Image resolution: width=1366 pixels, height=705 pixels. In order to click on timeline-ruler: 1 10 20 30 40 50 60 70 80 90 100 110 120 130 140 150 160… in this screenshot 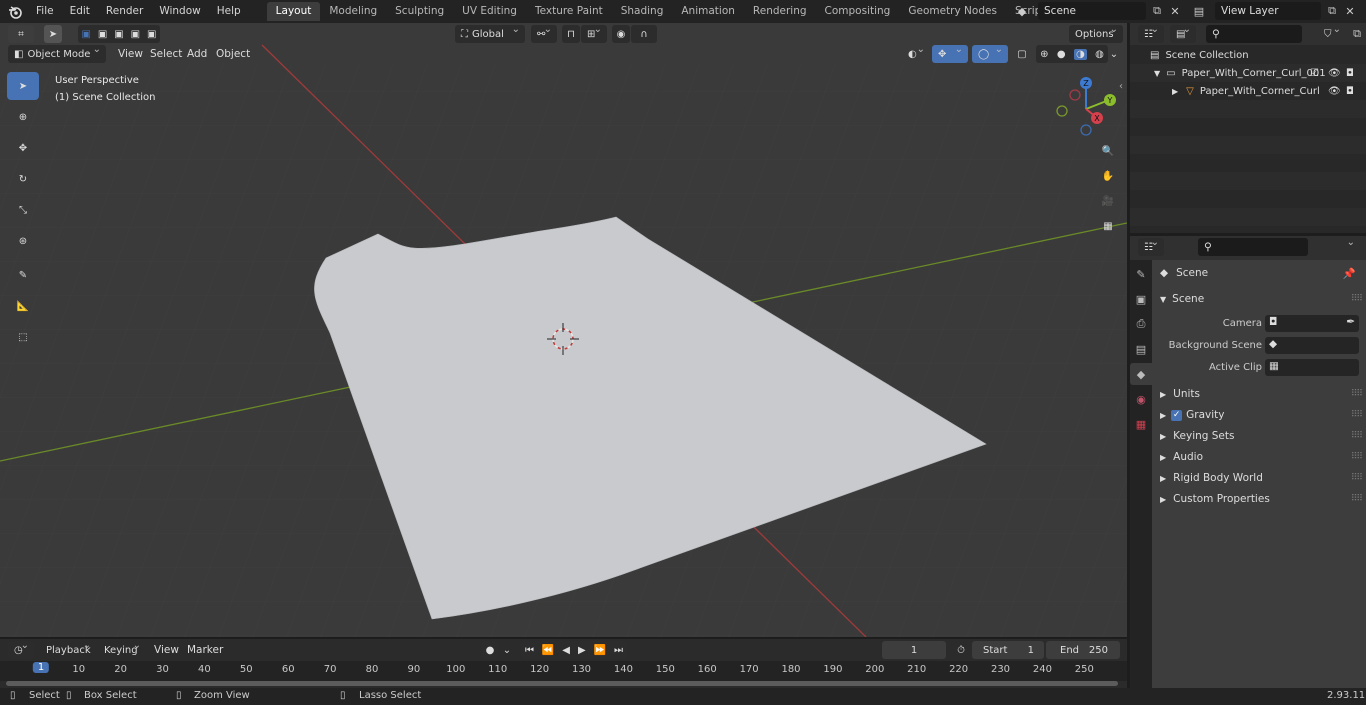, I will do `click(563, 671)`.